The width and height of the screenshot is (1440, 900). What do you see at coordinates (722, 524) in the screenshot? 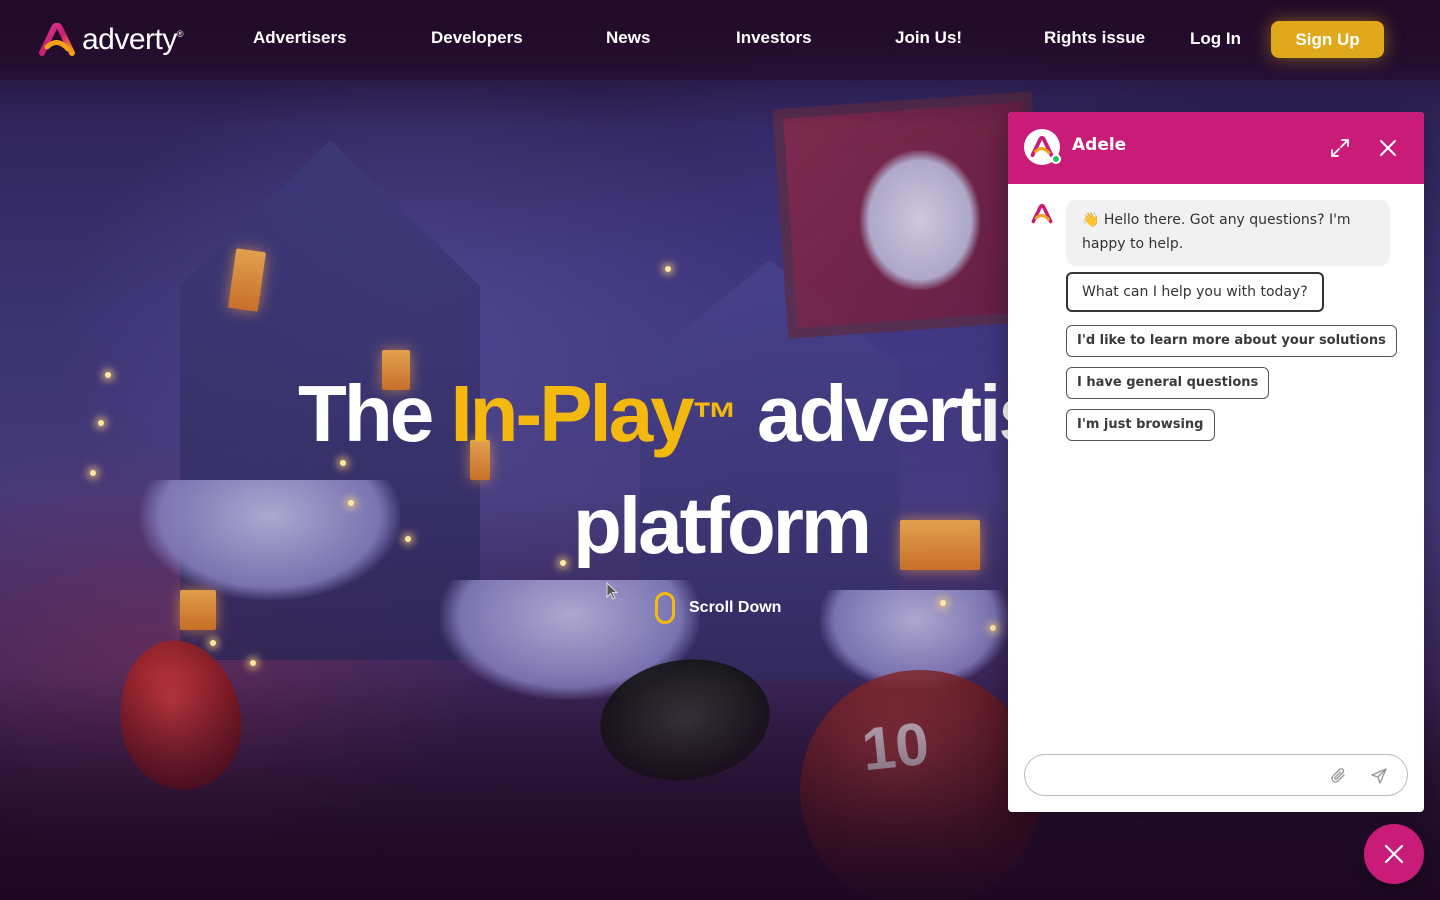
I see `hero-headline-line2: platform` at bounding box center [722, 524].